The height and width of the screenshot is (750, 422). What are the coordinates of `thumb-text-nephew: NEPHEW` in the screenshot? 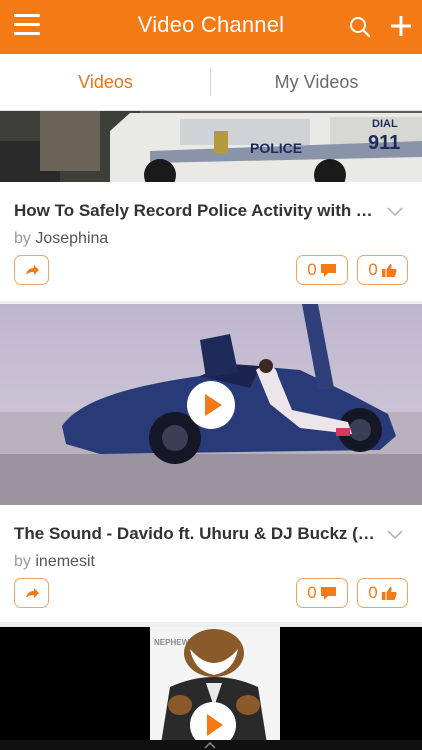 It's located at (172, 642).